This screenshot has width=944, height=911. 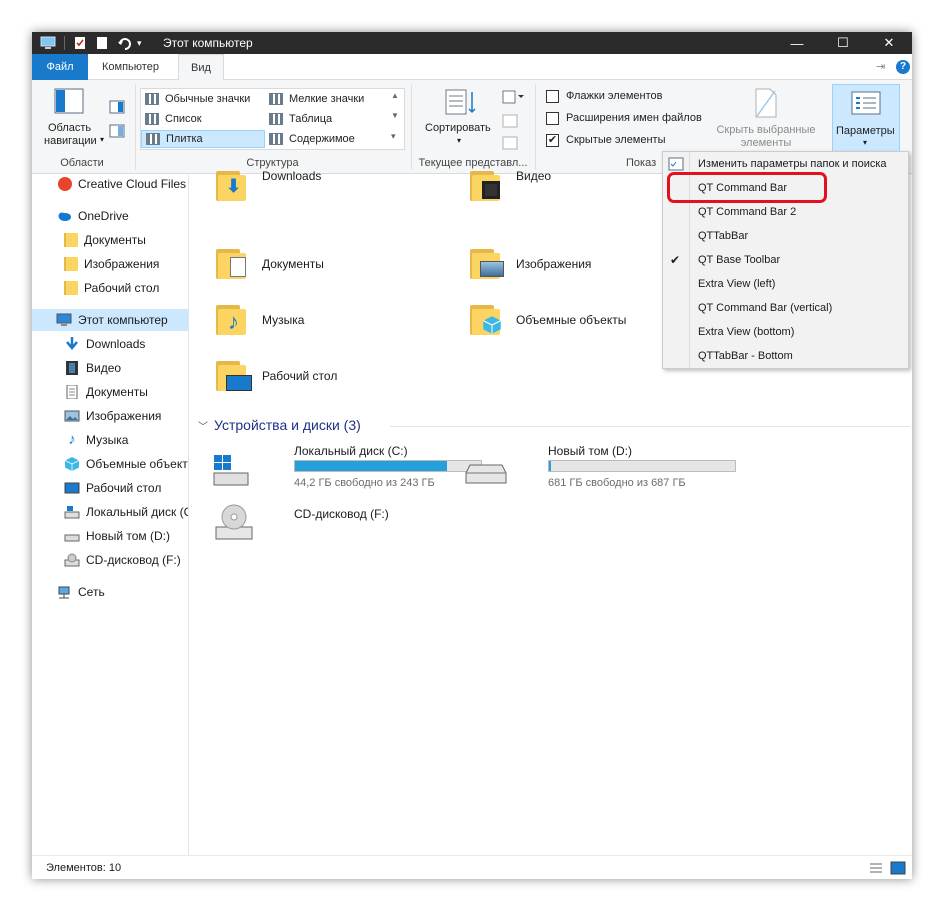 What do you see at coordinates (110, 440) in the screenshot?
I see `nav-item-music: ♪ Музыка` at bounding box center [110, 440].